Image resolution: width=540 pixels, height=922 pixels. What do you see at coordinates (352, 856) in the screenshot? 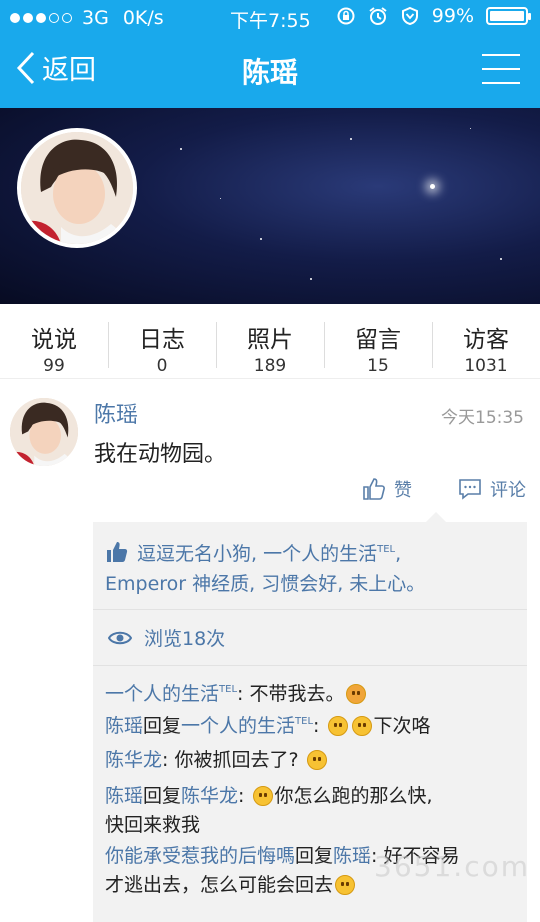
I see `reply-target: 陈瑶` at bounding box center [352, 856].